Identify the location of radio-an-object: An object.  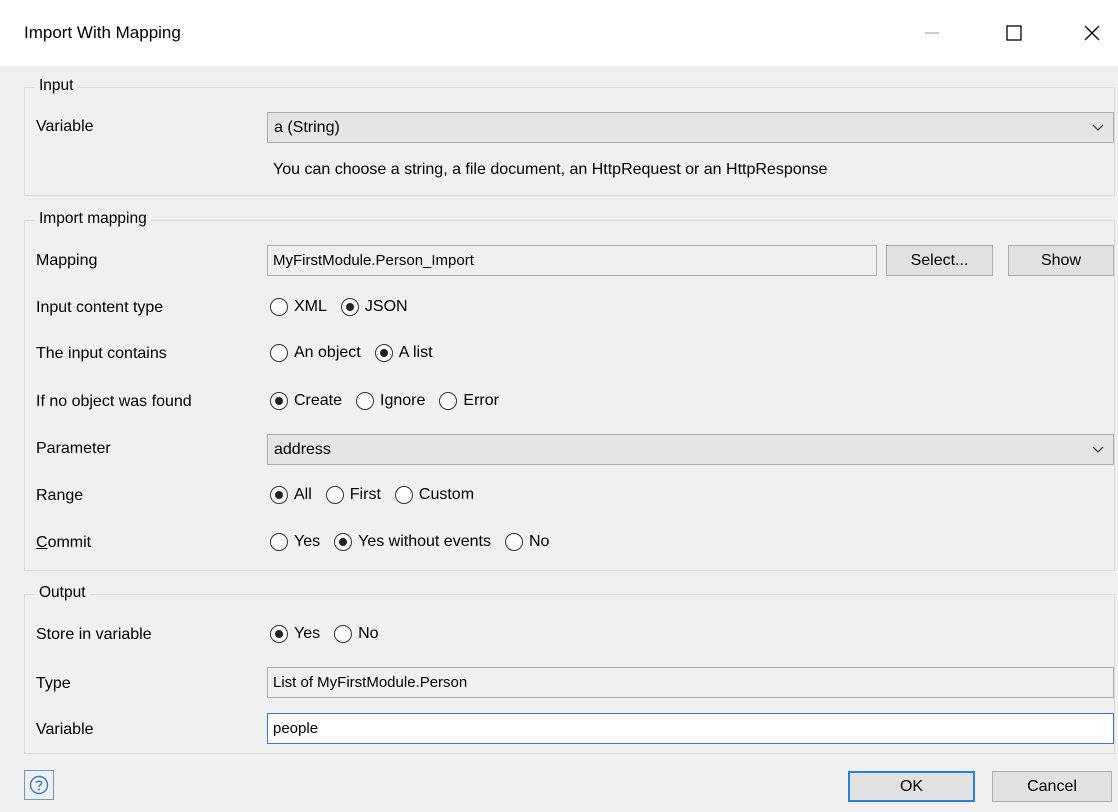
(315, 353).